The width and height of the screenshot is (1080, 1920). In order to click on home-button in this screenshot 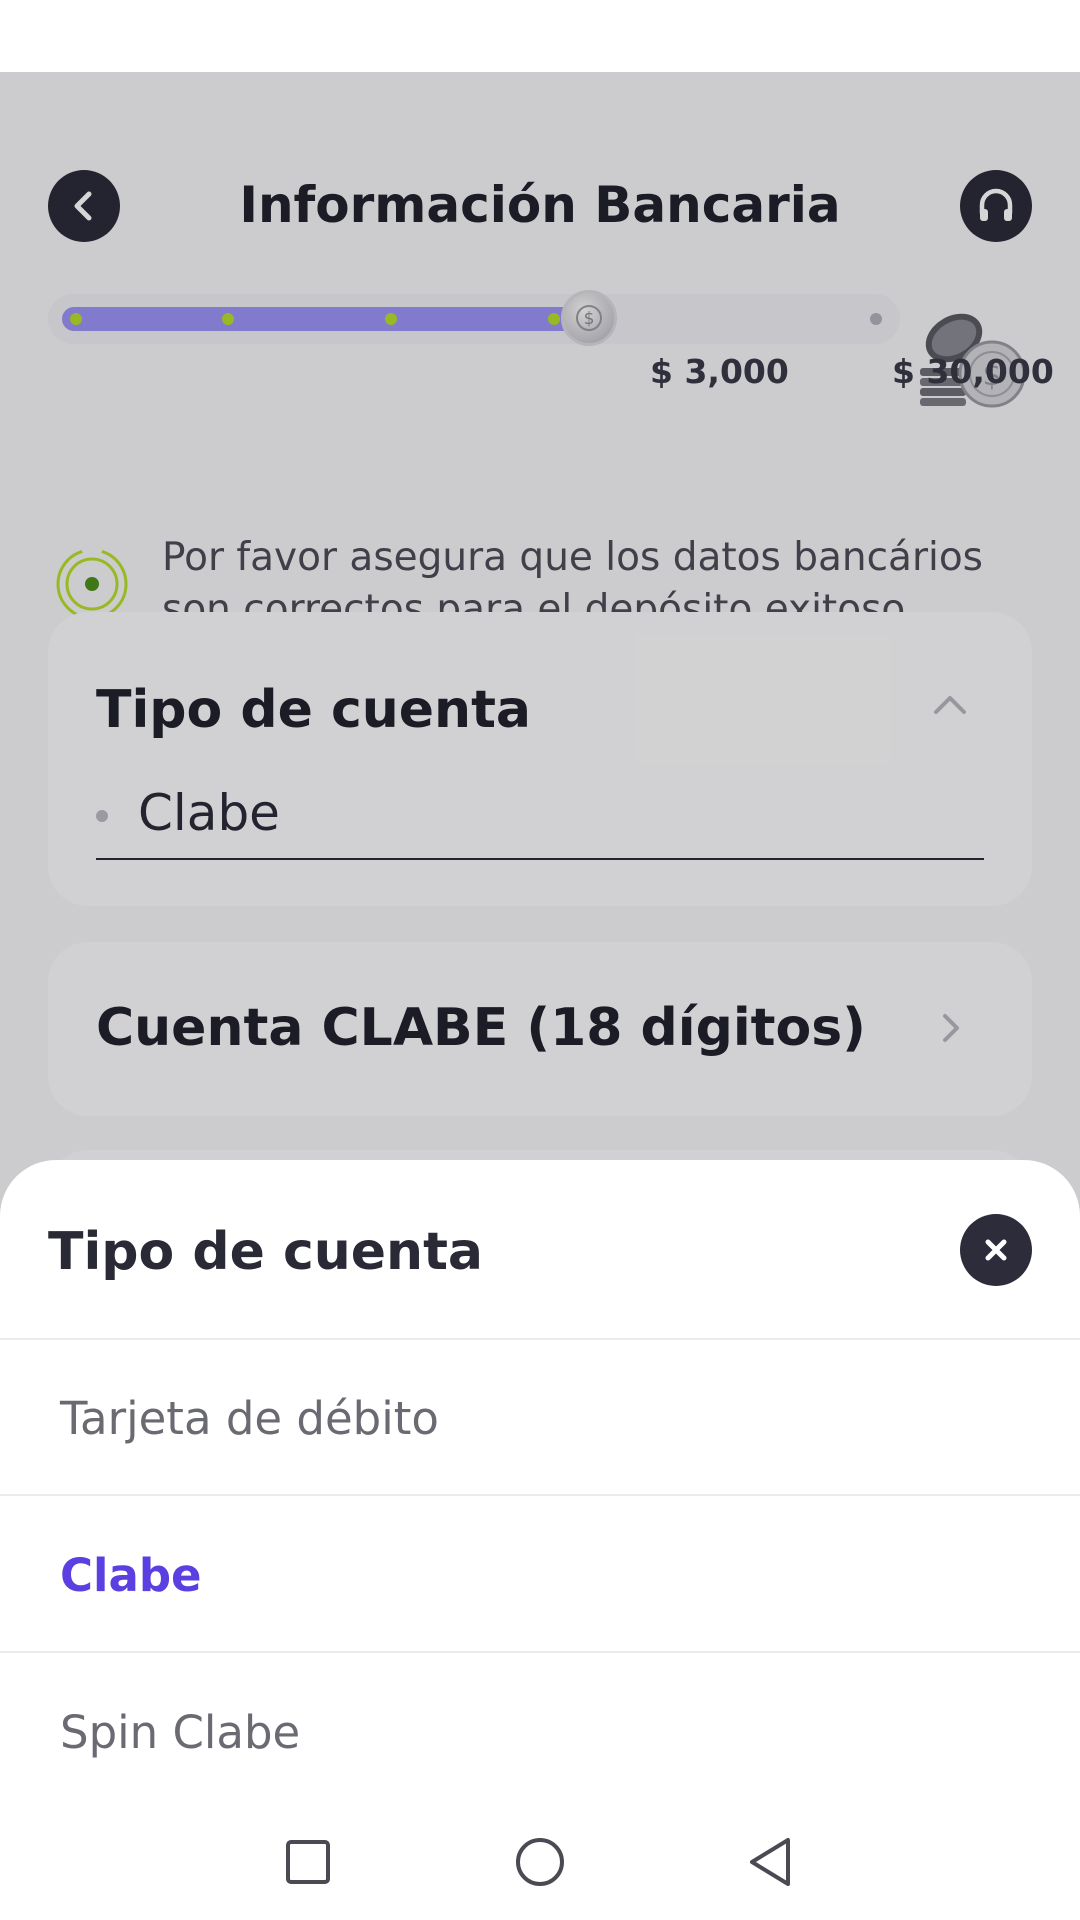, I will do `click(540, 1862)`.